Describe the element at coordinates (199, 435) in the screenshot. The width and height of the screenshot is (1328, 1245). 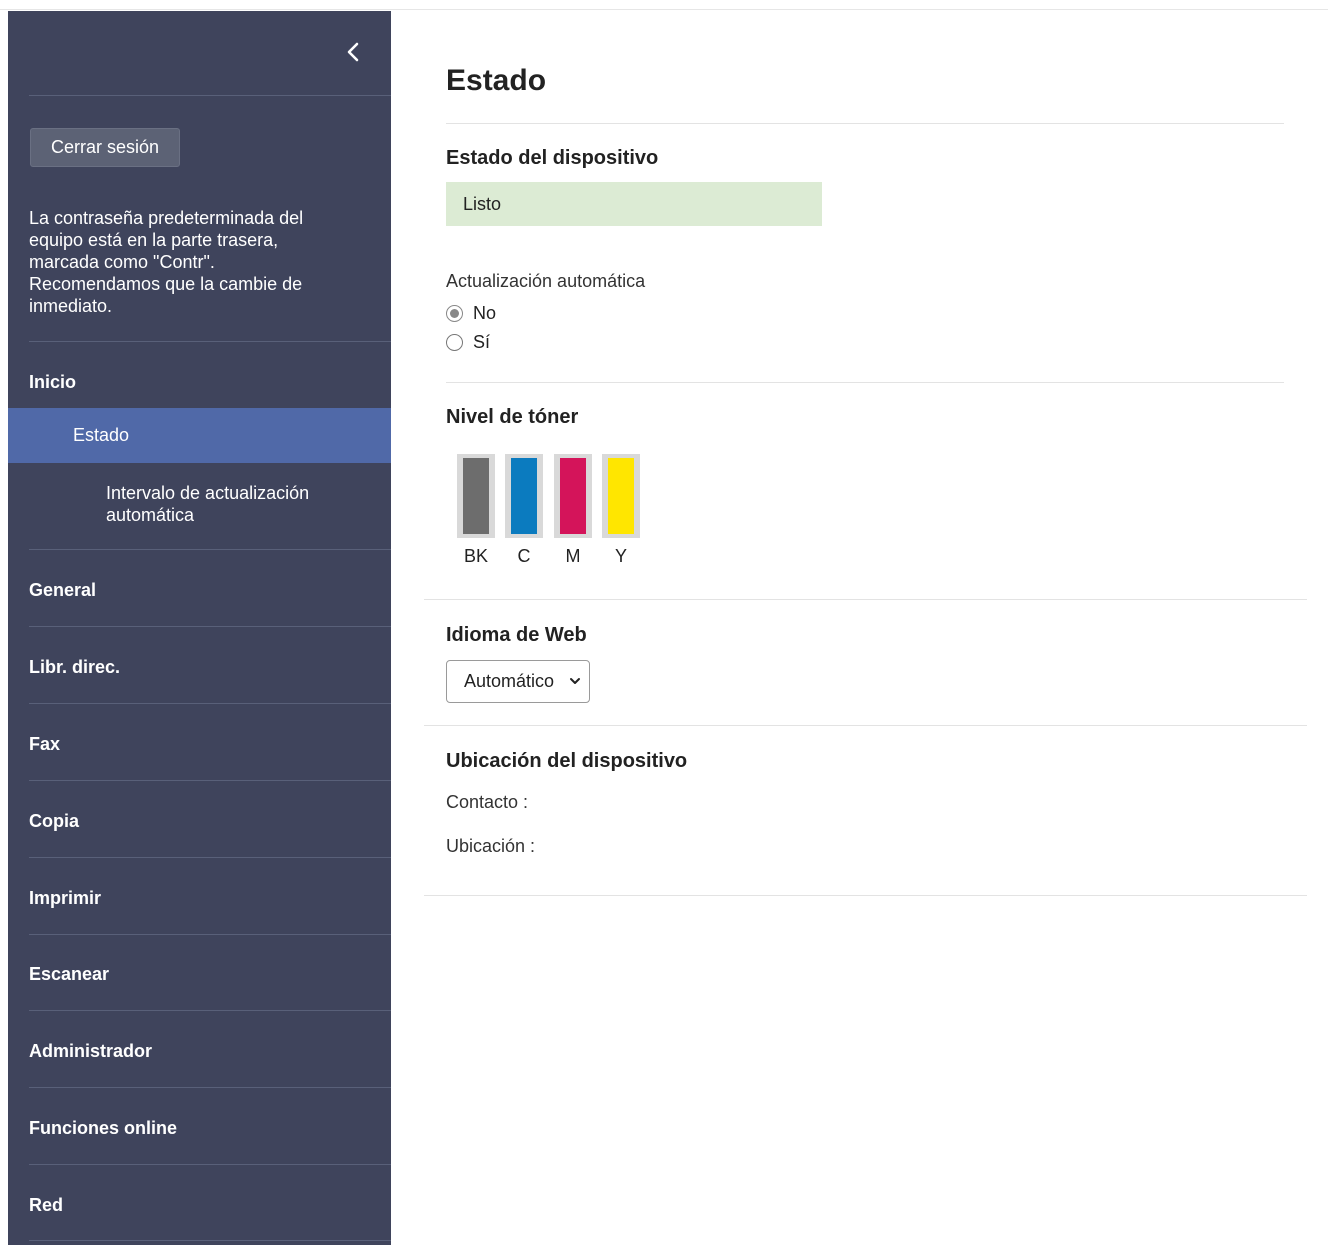
I see `sidebar-item-estado: Estado` at that location.